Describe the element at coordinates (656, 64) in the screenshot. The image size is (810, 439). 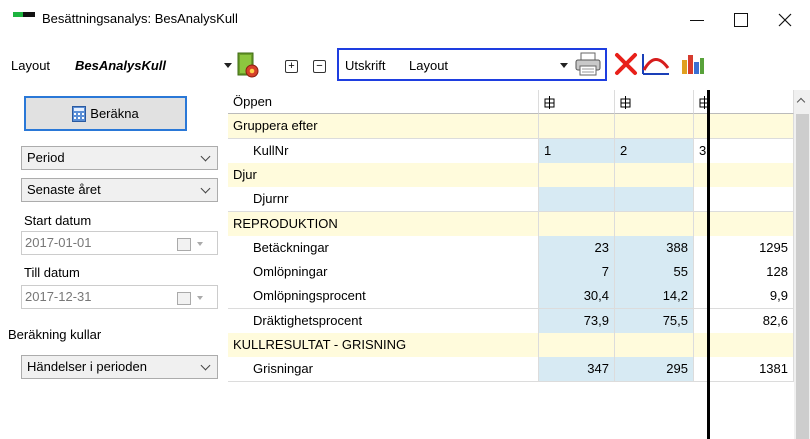
I see `chart-curve-icon` at that location.